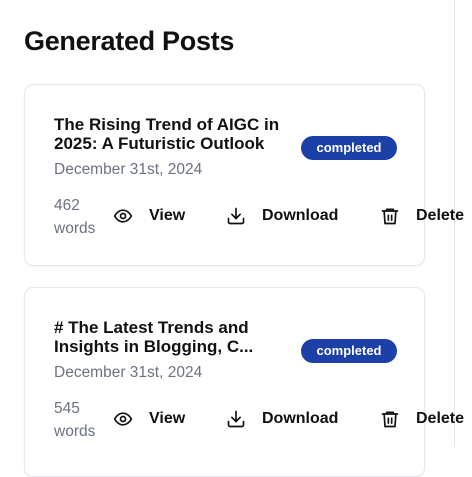 Image resolution: width=472 pixels, height=477 pixels. What do you see at coordinates (129, 41) in the screenshot?
I see `page-title: Generated Posts` at bounding box center [129, 41].